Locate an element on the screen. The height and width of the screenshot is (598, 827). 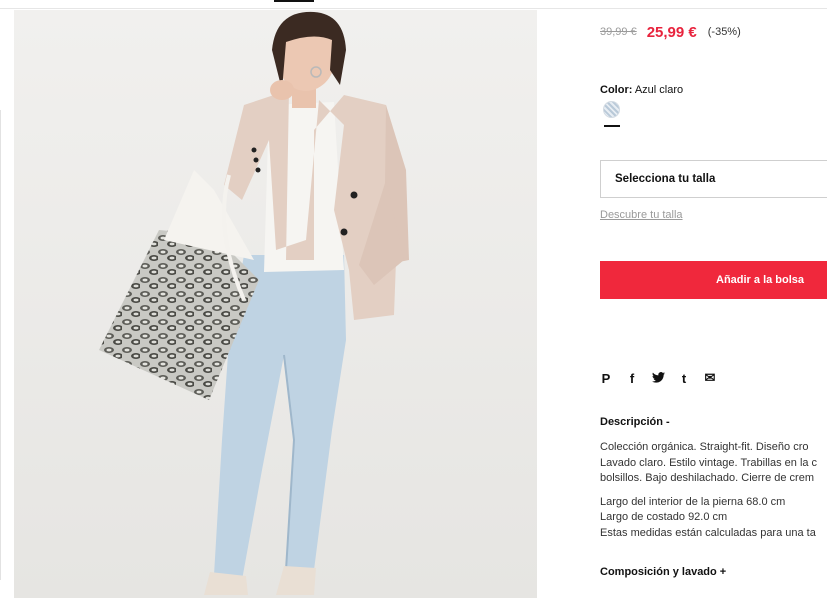
facebook-icon: f is located at coordinates (632, 378).